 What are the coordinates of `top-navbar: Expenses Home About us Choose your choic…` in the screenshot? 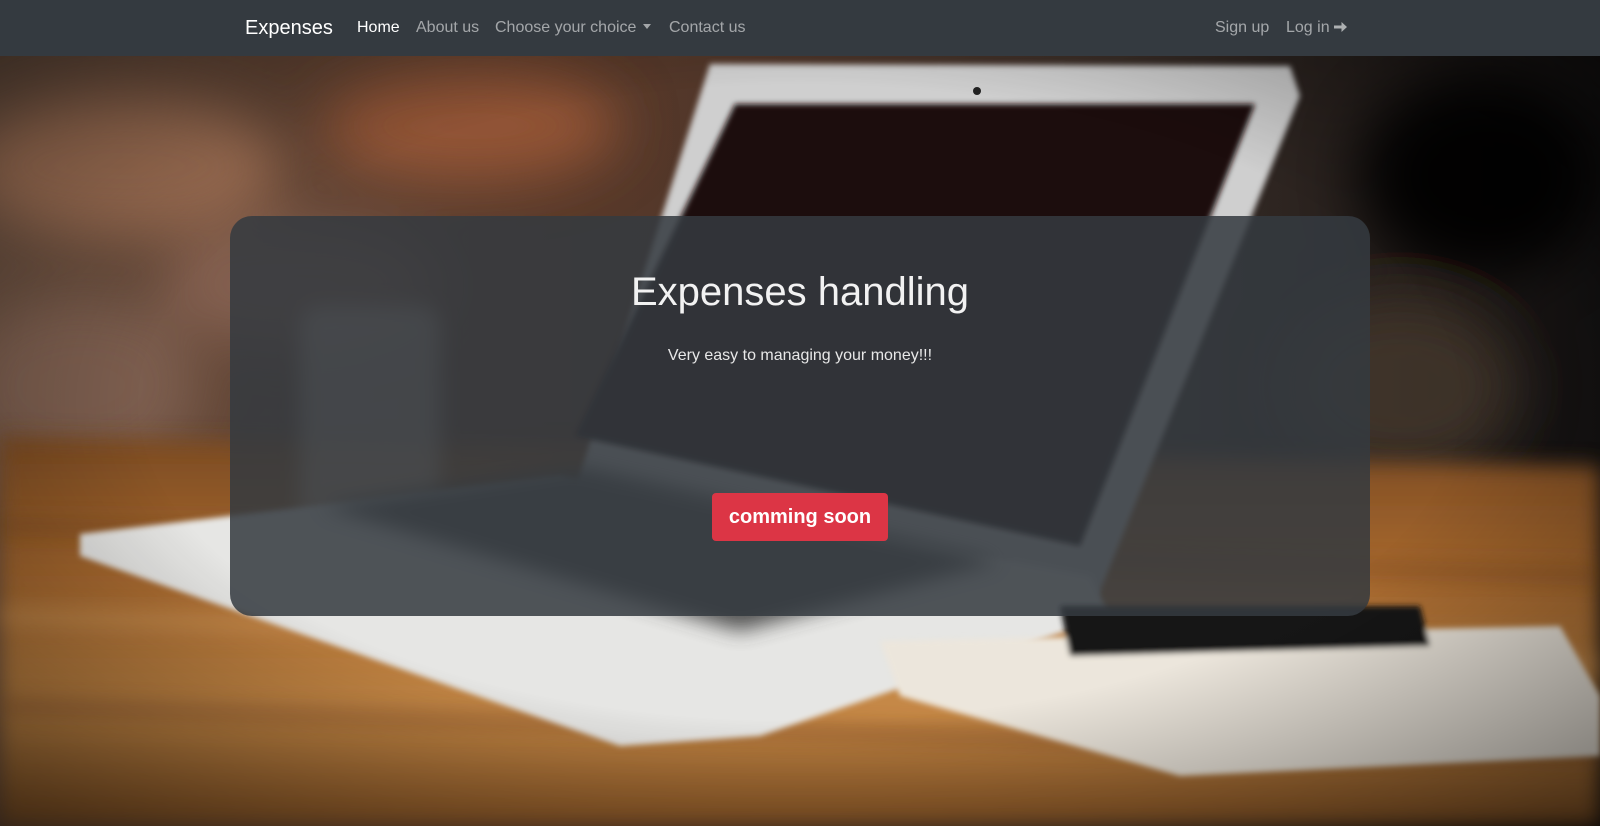 It's located at (800, 28).